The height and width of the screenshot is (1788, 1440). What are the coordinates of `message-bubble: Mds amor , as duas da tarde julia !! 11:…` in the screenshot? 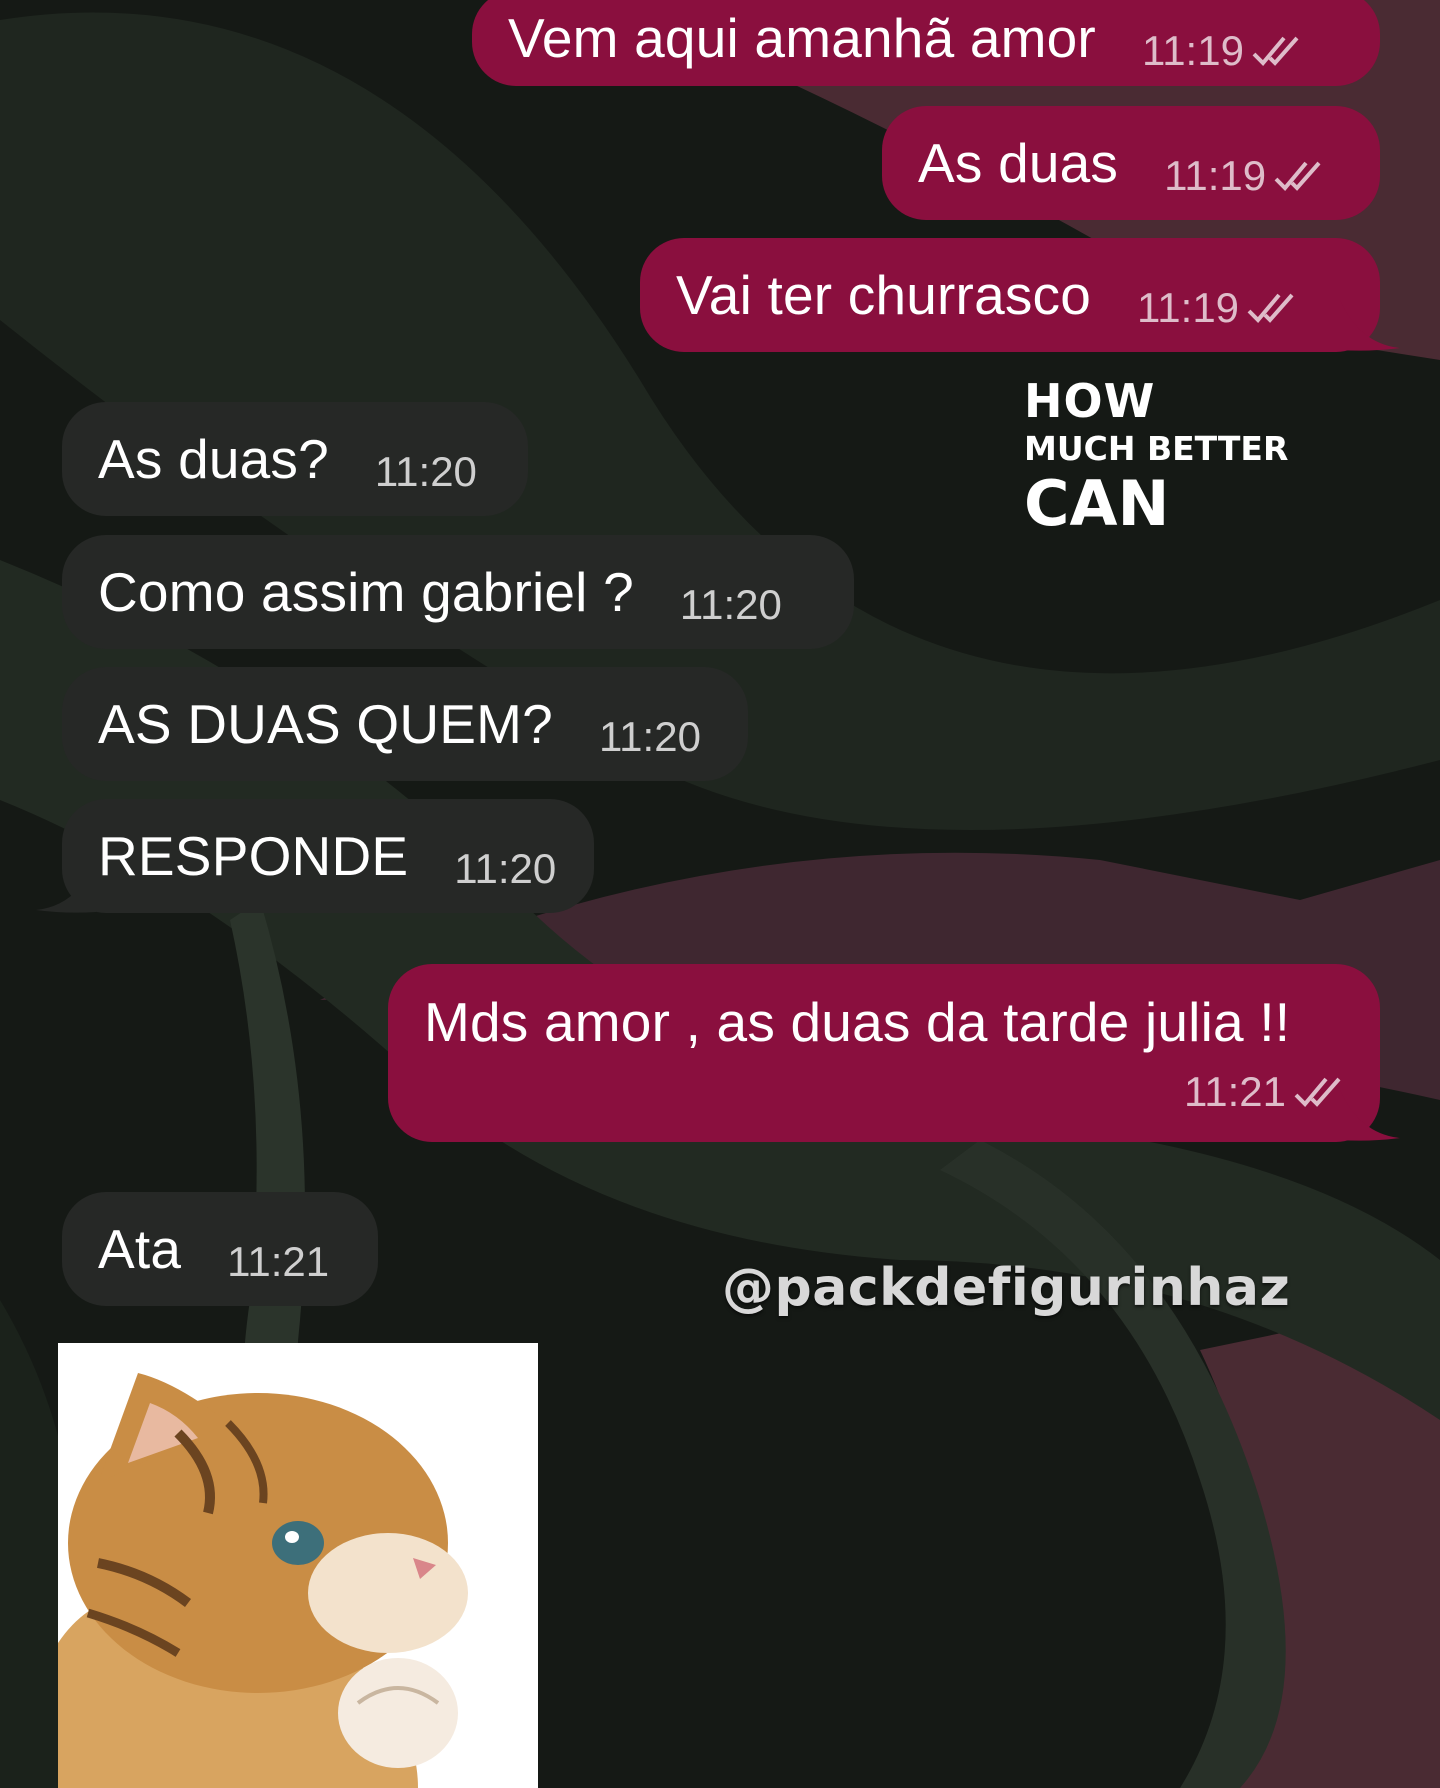 It's located at (884, 1053).